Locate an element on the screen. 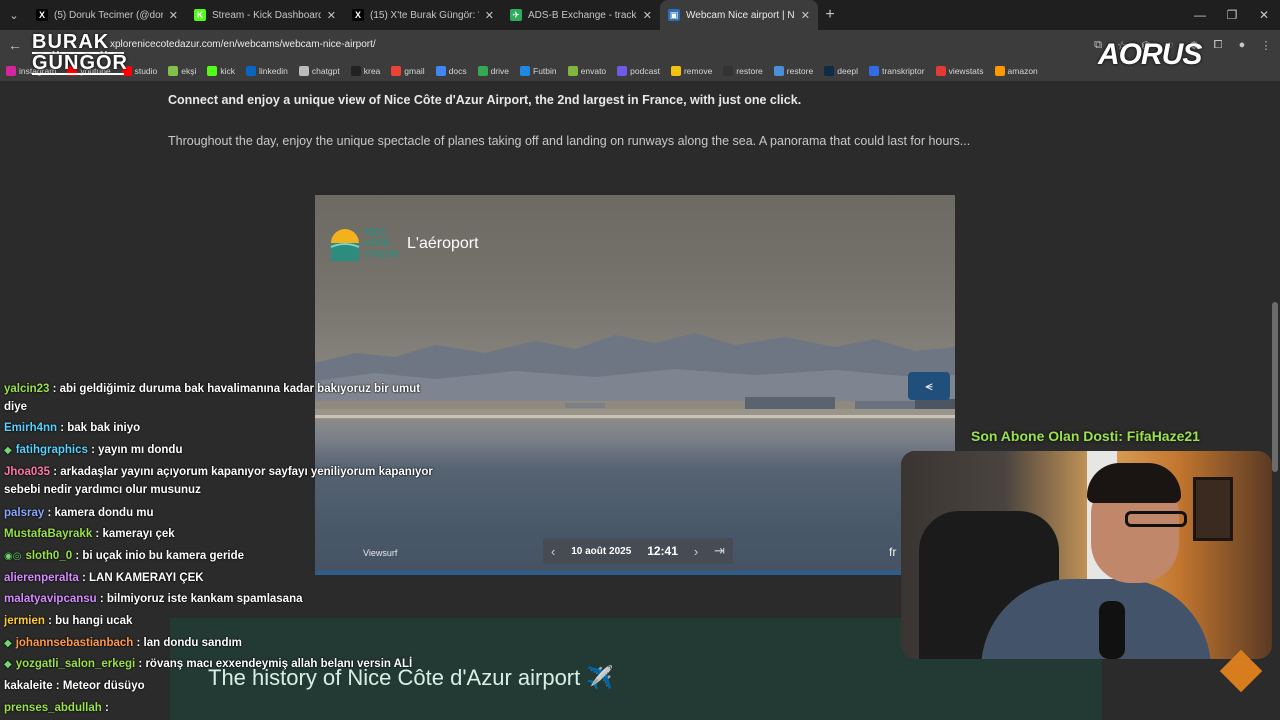 This screenshot has width=1280, height=720. svg-text: D'AZUR is located at coordinates (382, 254).